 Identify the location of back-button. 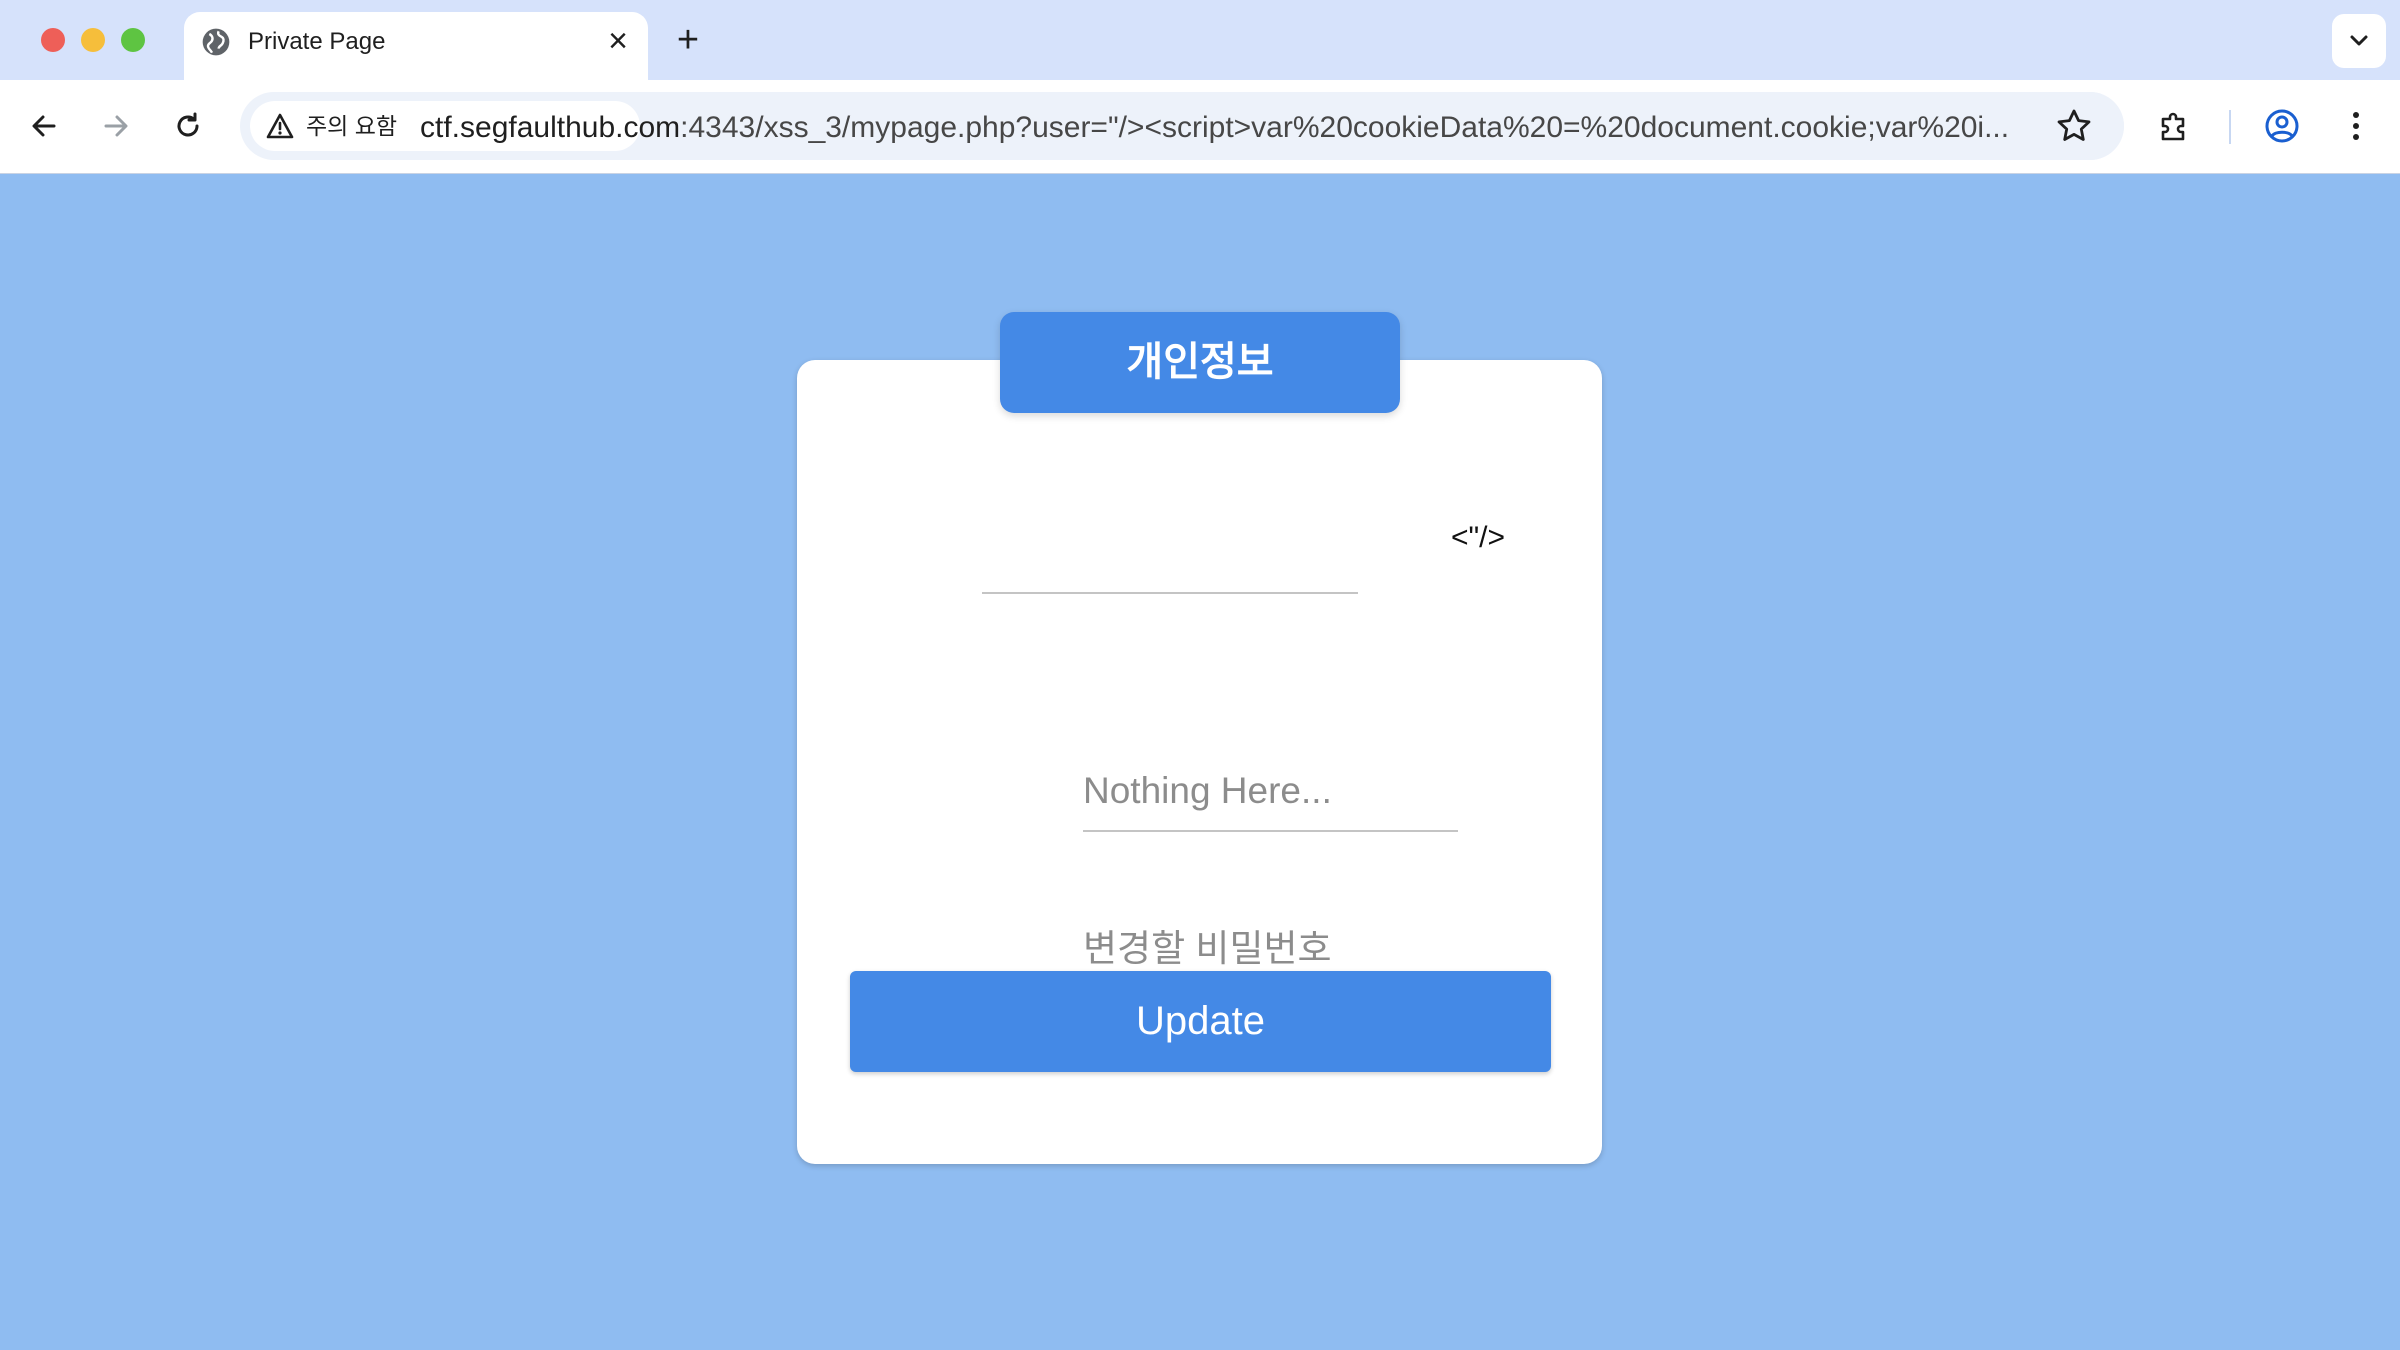
(44, 126).